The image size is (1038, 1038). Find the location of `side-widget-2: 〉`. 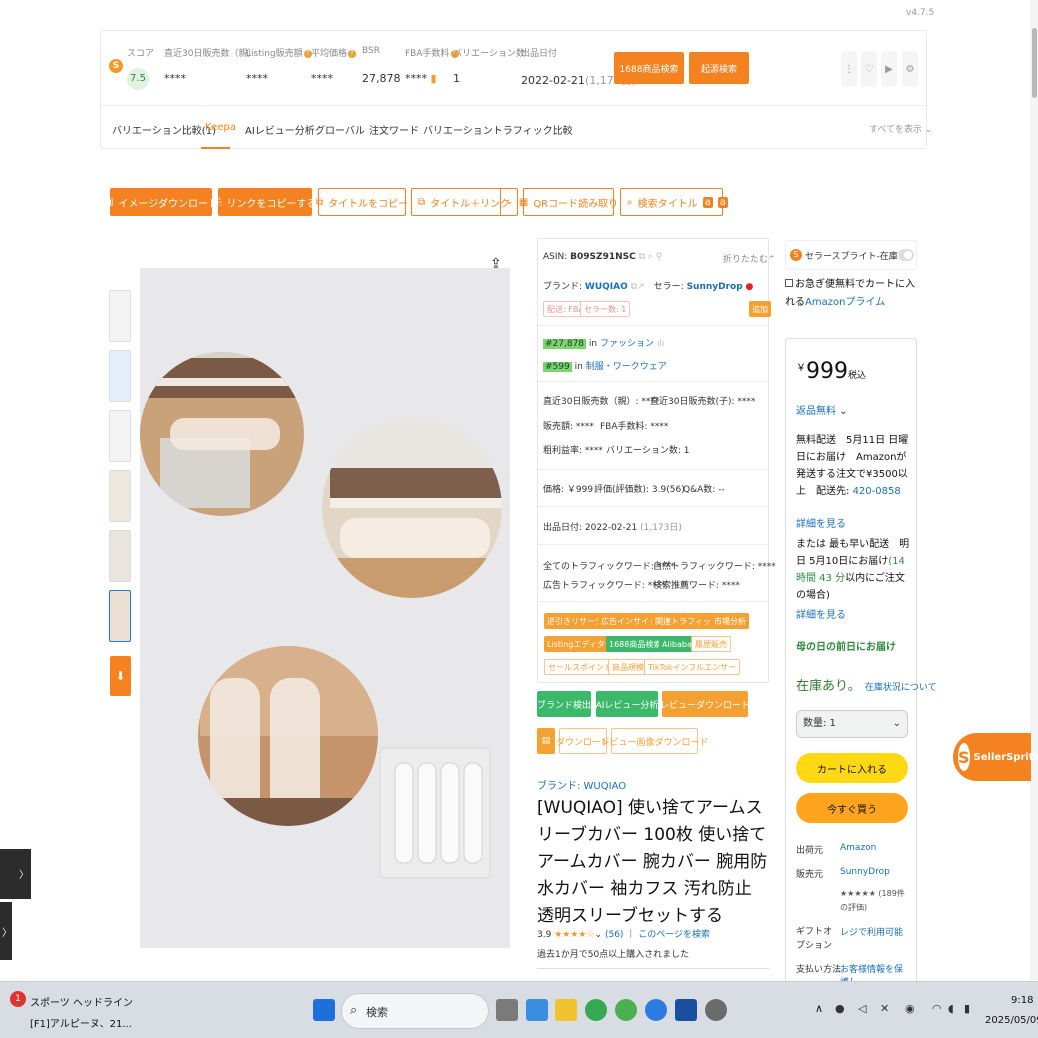

side-widget-2: 〉 is located at coordinates (6, 931).